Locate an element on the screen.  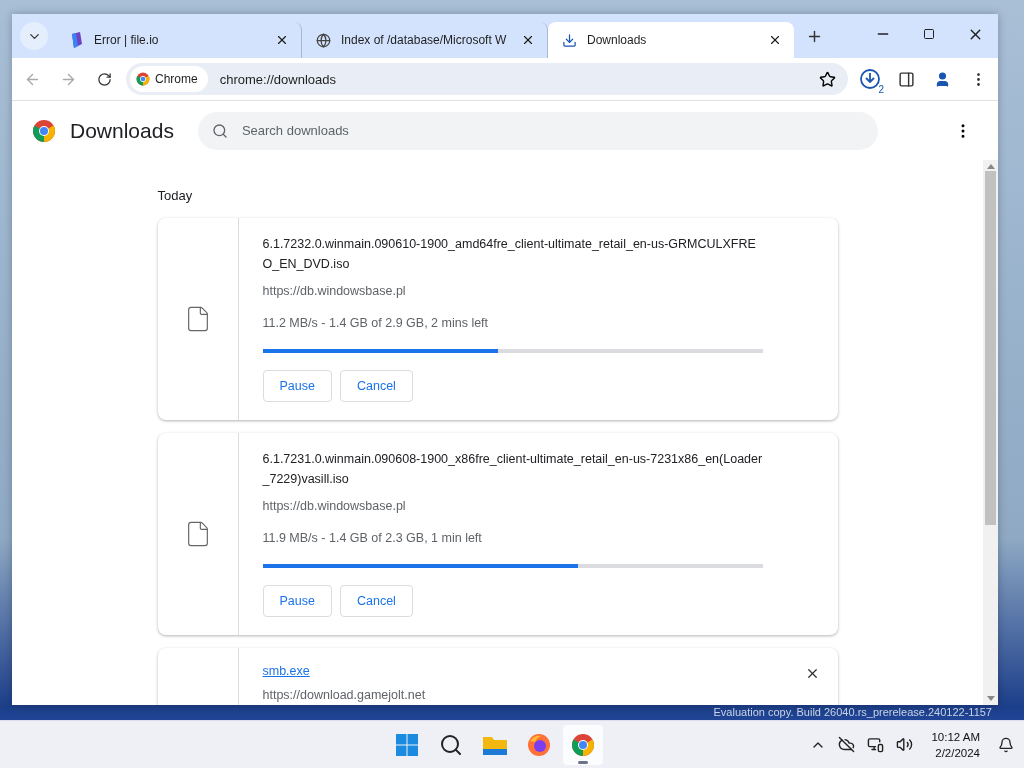
scrollbar-thumb is located at coordinates (990, 348).